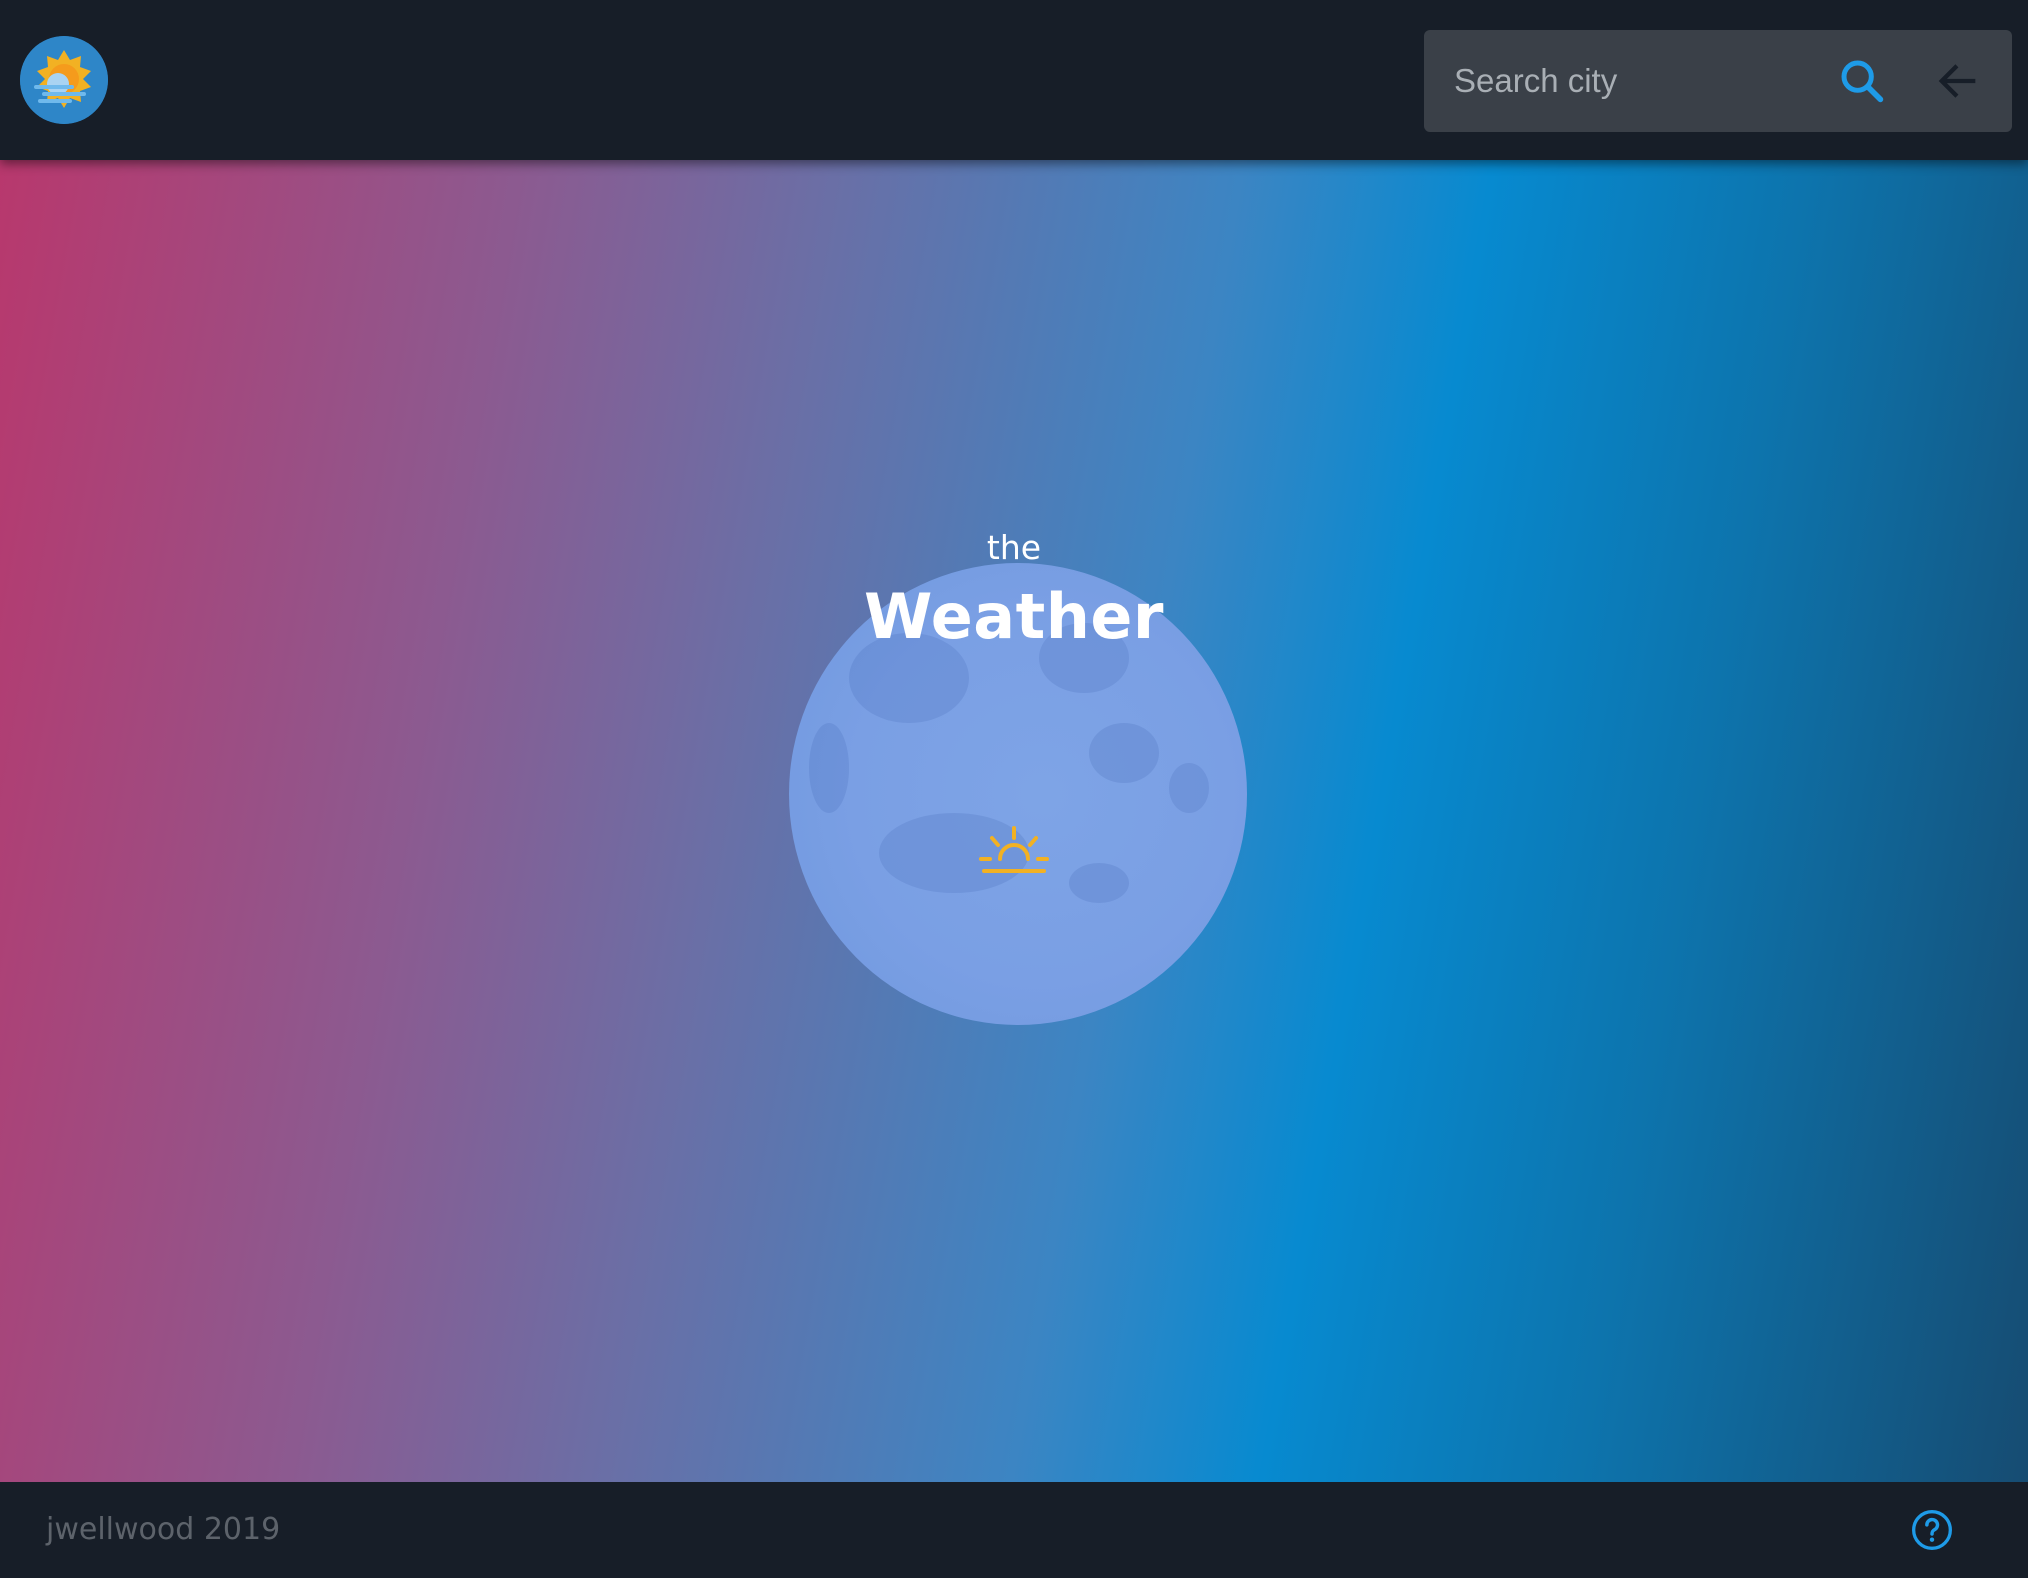 The image size is (2028, 1578). What do you see at coordinates (1014, 616) in the screenshot?
I see `hero-title: Weather` at bounding box center [1014, 616].